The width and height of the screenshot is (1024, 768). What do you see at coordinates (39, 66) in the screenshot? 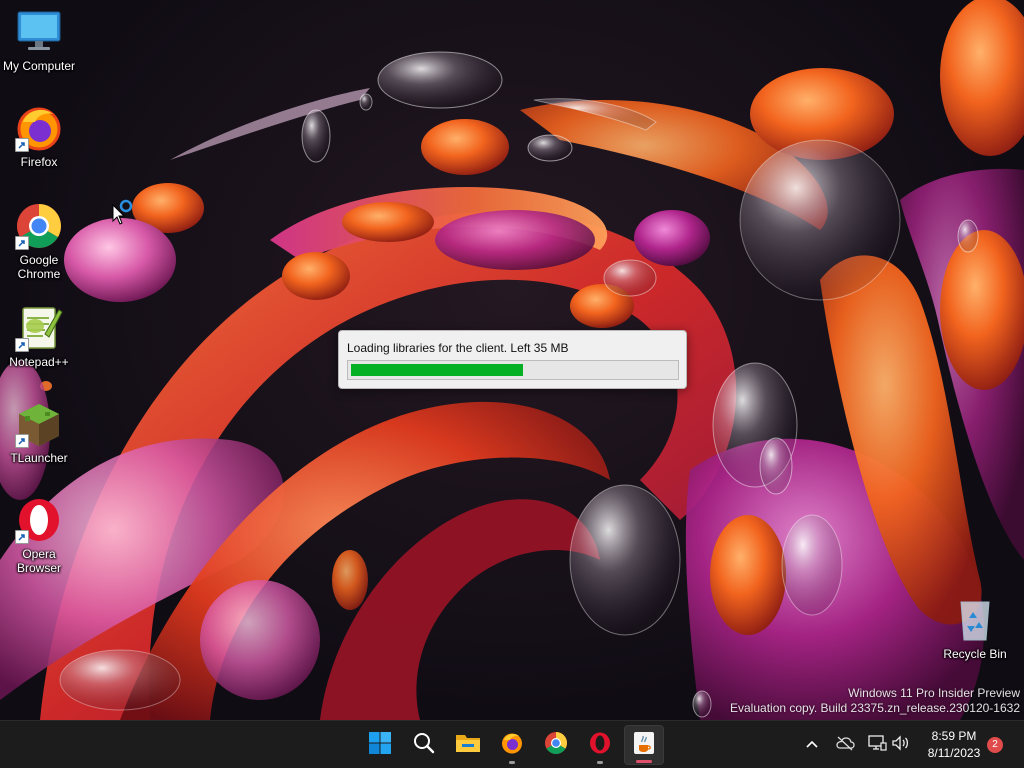
I see `desktop-icon-label: My Computer` at bounding box center [39, 66].